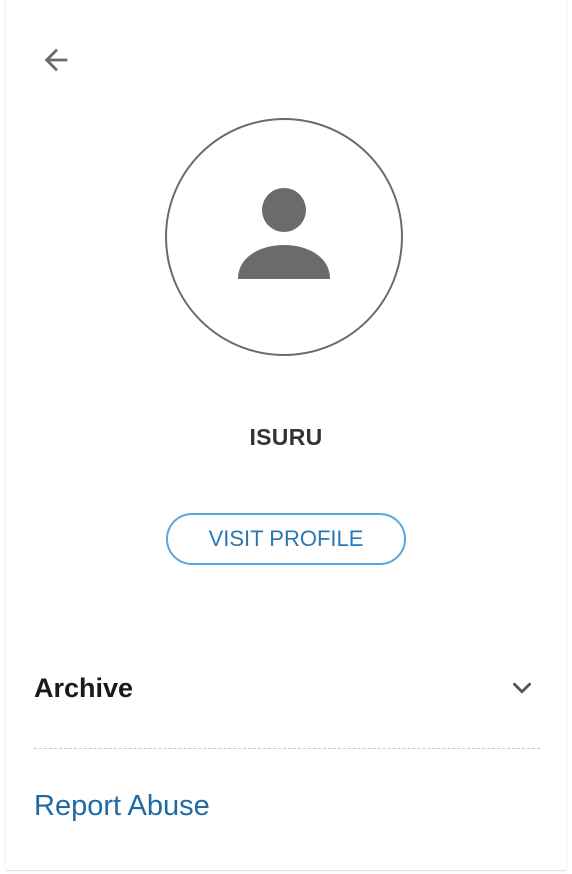 The width and height of the screenshot is (572, 874). I want to click on archive-dropdown: Archive, so click(286, 688).